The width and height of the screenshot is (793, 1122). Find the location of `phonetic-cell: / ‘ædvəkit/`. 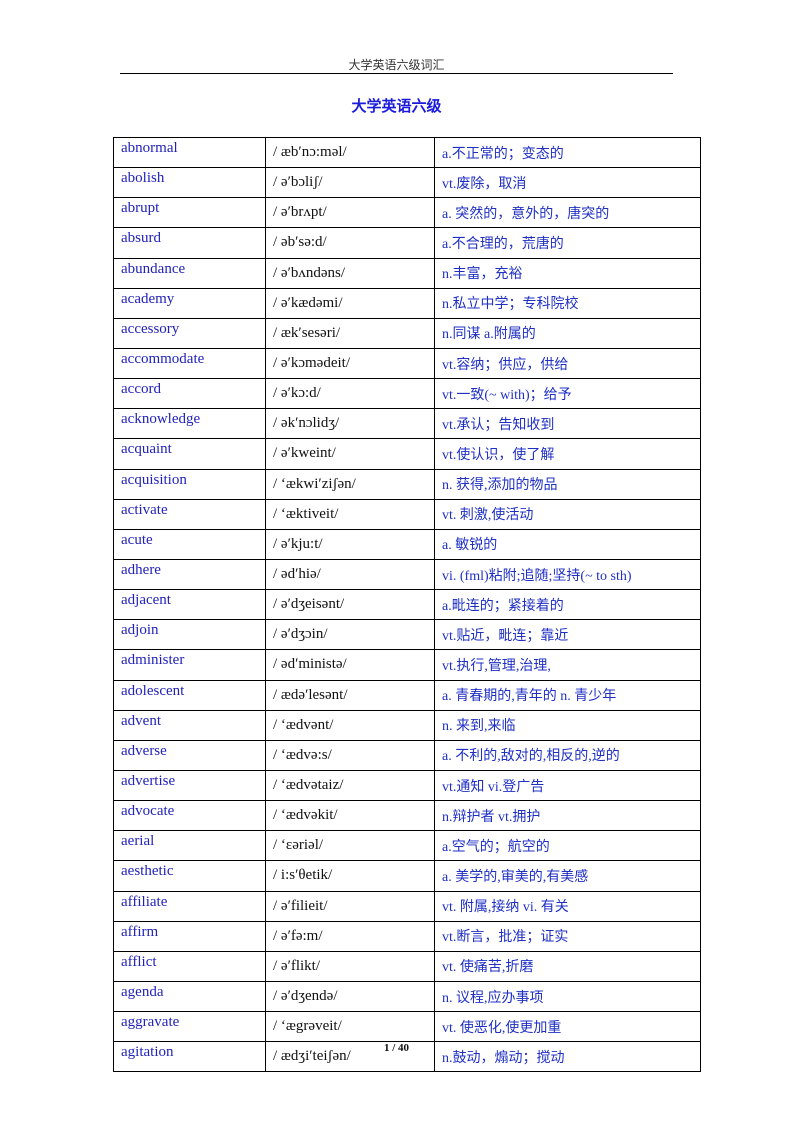

phonetic-cell: / ‘ædvəkit/ is located at coordinates (350, 816).